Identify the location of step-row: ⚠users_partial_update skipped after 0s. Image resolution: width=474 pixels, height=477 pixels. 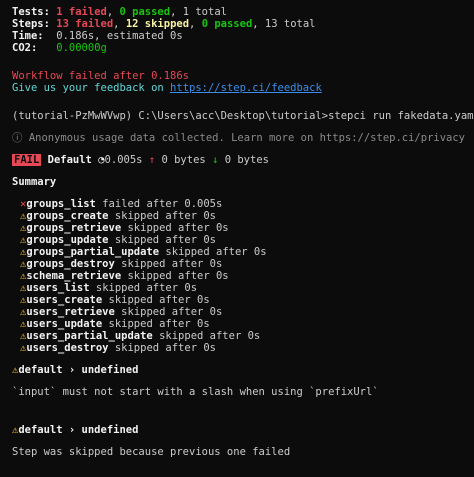
(243, 336).